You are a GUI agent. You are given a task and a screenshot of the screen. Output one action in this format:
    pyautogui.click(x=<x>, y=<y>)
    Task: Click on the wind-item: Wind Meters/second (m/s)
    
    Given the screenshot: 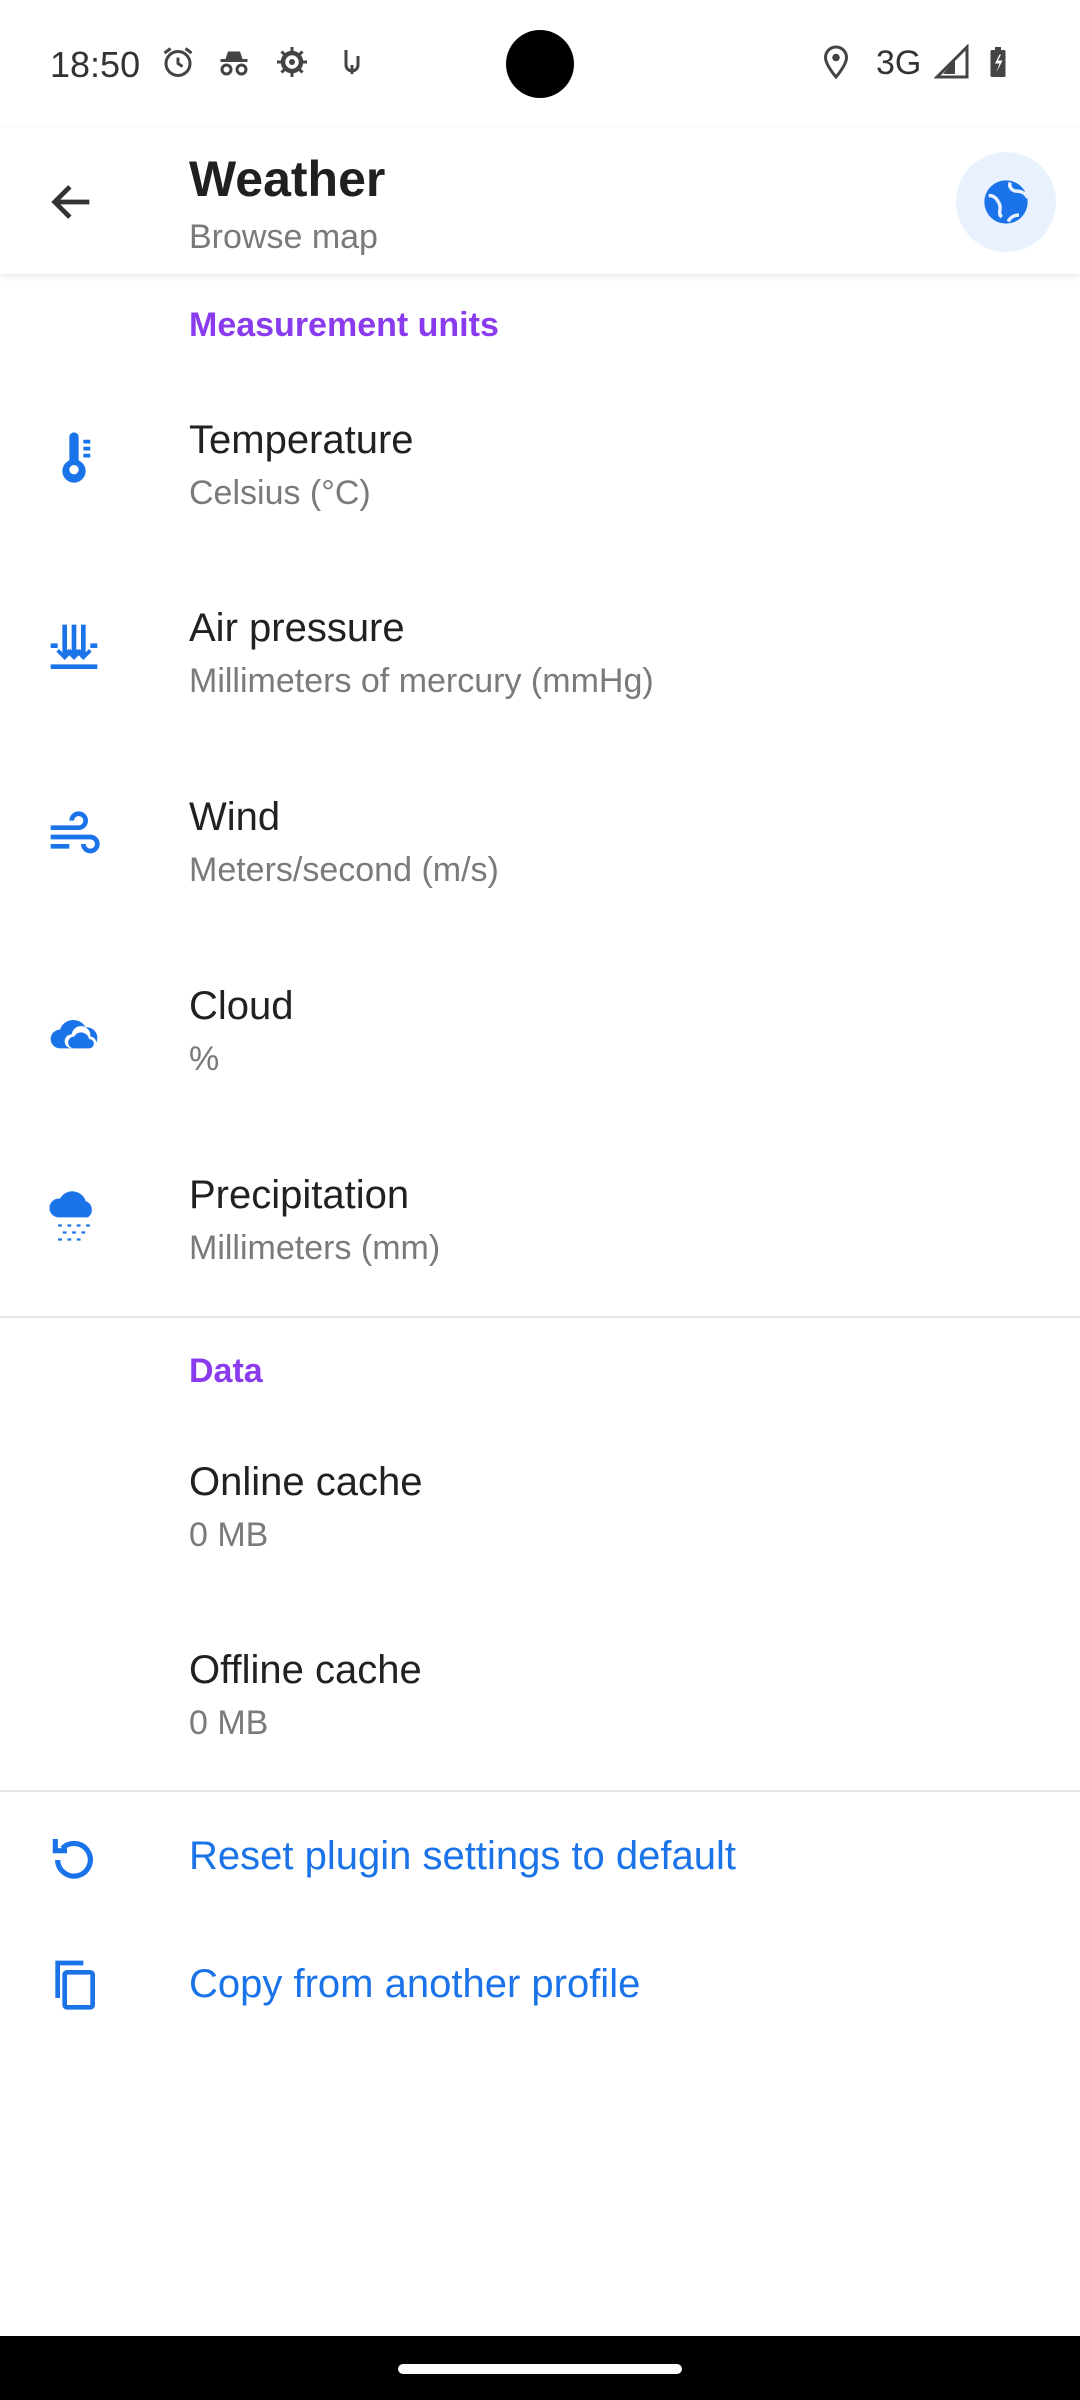 What is the action you would take?
    pyautogui.click(x=540, y=844)
    